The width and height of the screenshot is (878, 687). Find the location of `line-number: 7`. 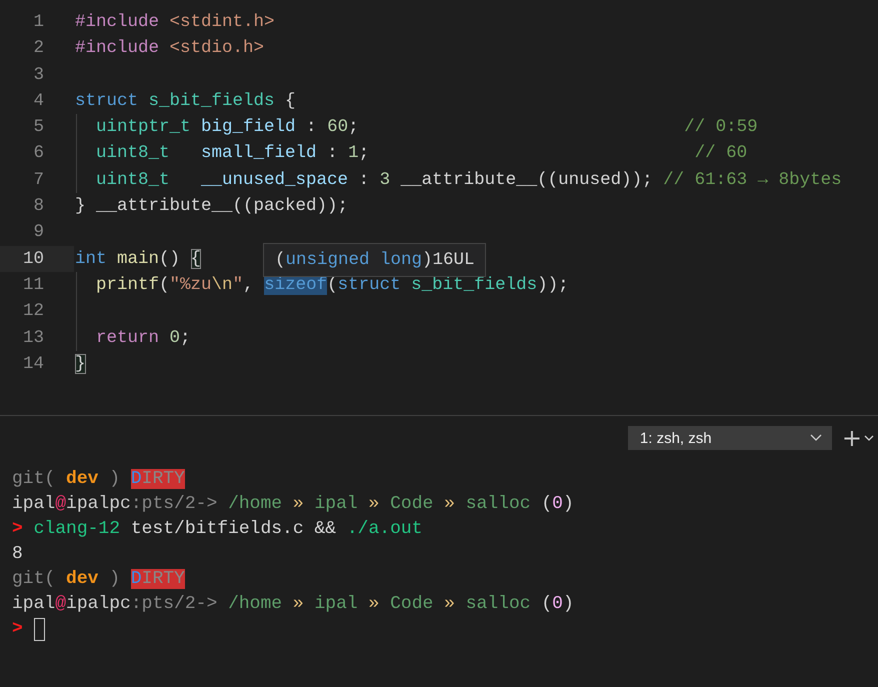

line-number: 7 is located at coordinates (38, 180).